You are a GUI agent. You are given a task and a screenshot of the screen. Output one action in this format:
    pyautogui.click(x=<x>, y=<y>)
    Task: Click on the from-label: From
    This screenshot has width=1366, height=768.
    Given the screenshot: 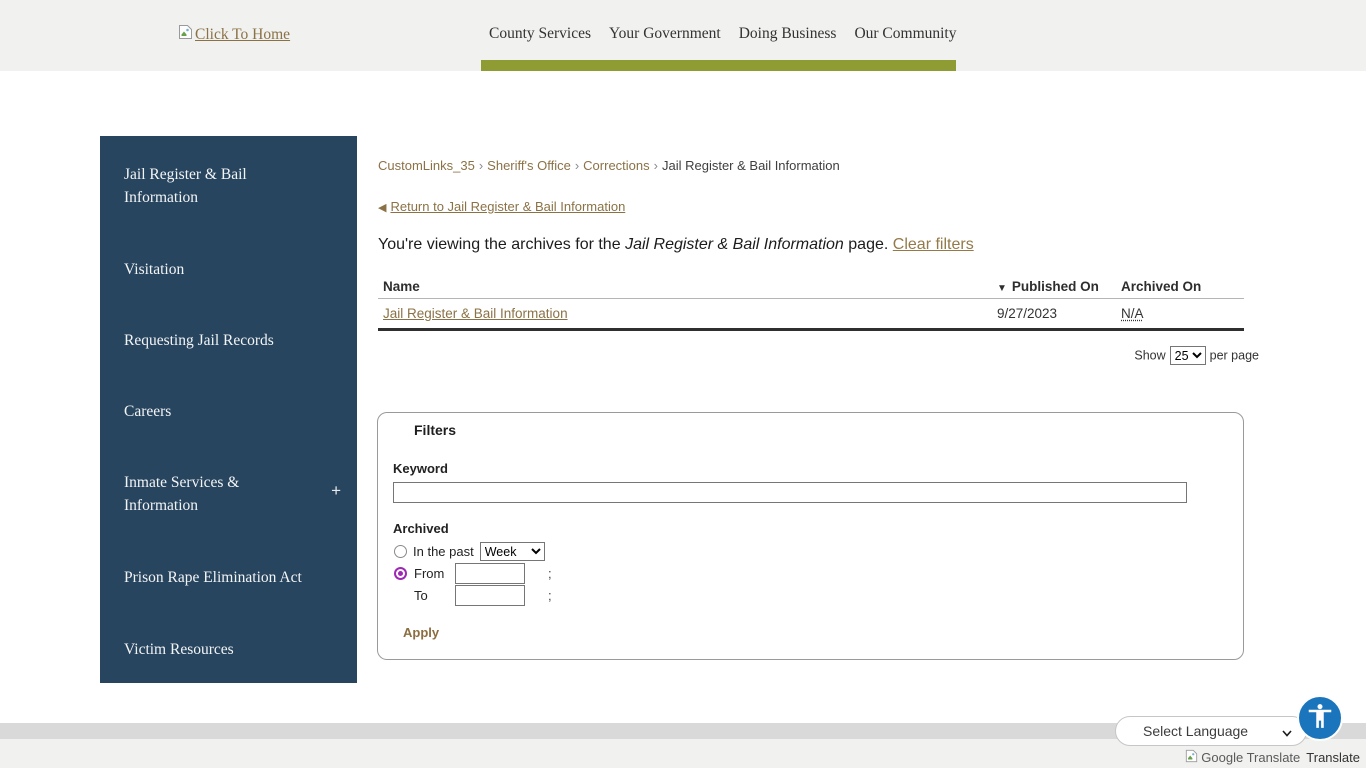 What is the action you would take?
    pyautogui.click(x=429, y=573)
    